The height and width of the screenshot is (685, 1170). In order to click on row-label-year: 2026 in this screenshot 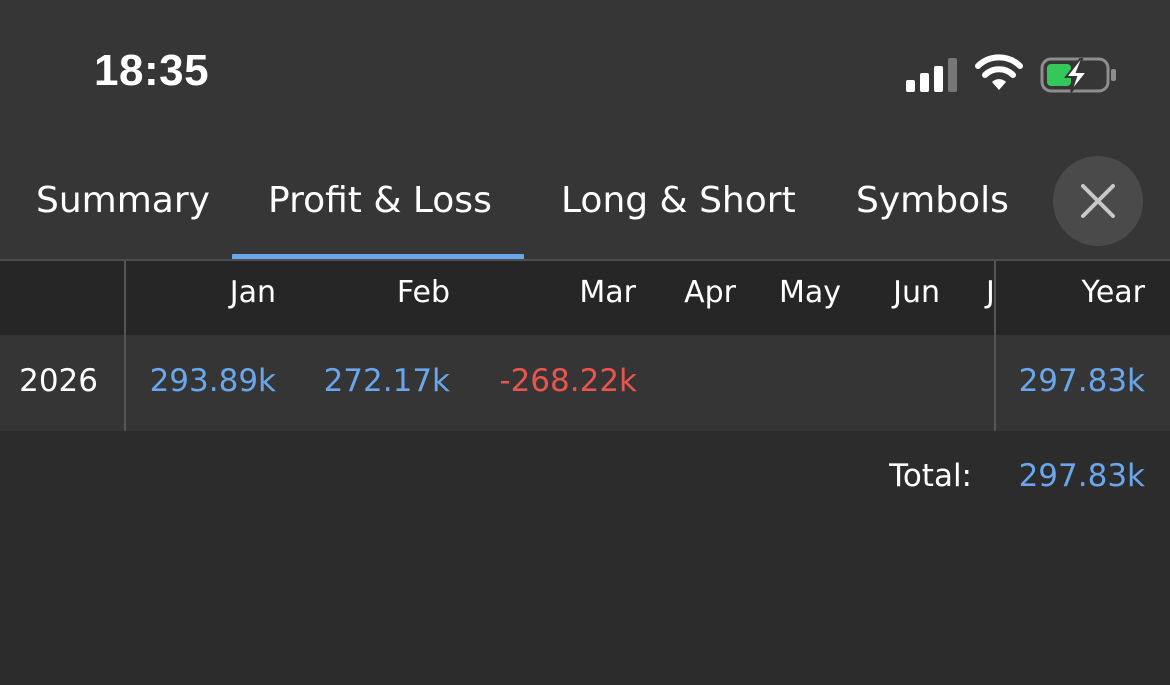, I will do `click(58, 381)`.